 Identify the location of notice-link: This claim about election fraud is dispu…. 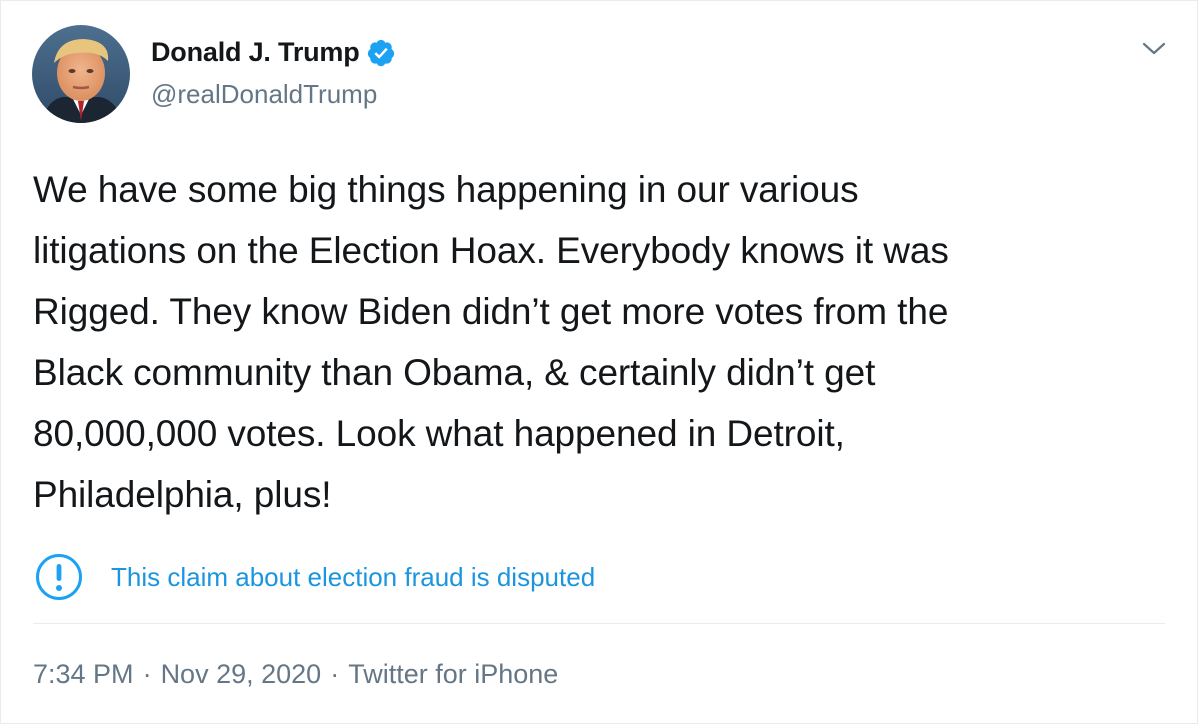
(353, 577).